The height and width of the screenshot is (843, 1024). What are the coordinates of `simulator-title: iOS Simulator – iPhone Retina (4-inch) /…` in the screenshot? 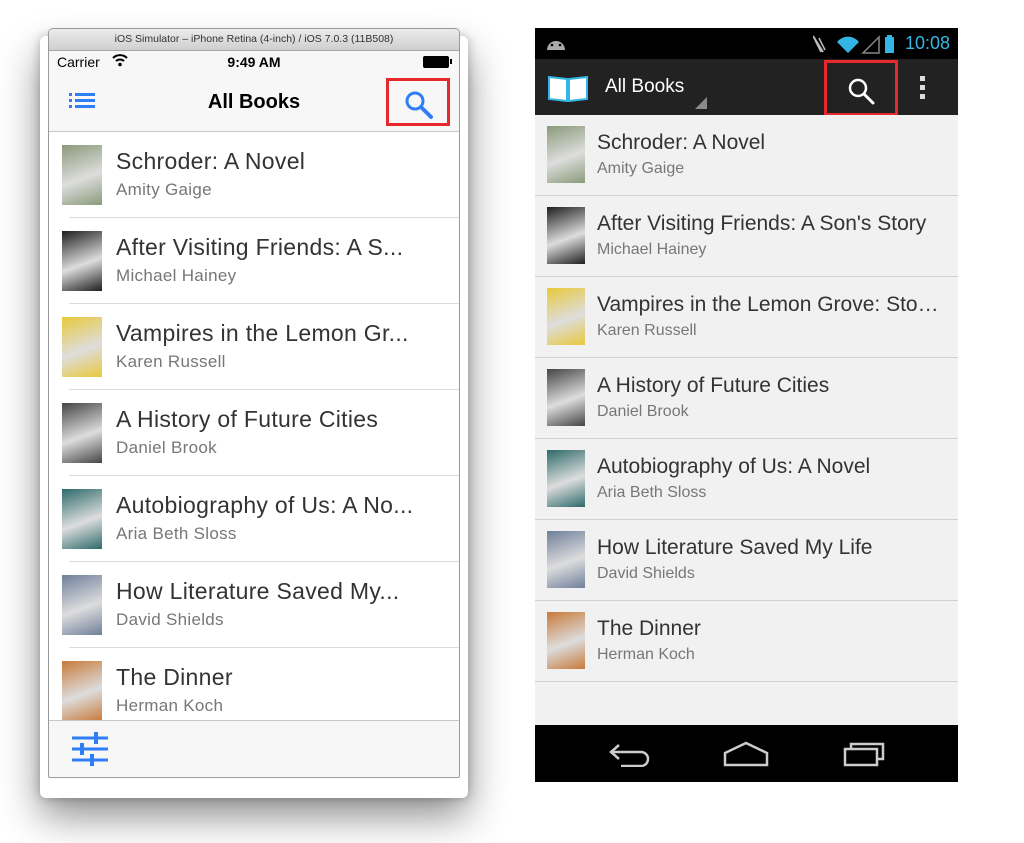 It's located at (254, 40).